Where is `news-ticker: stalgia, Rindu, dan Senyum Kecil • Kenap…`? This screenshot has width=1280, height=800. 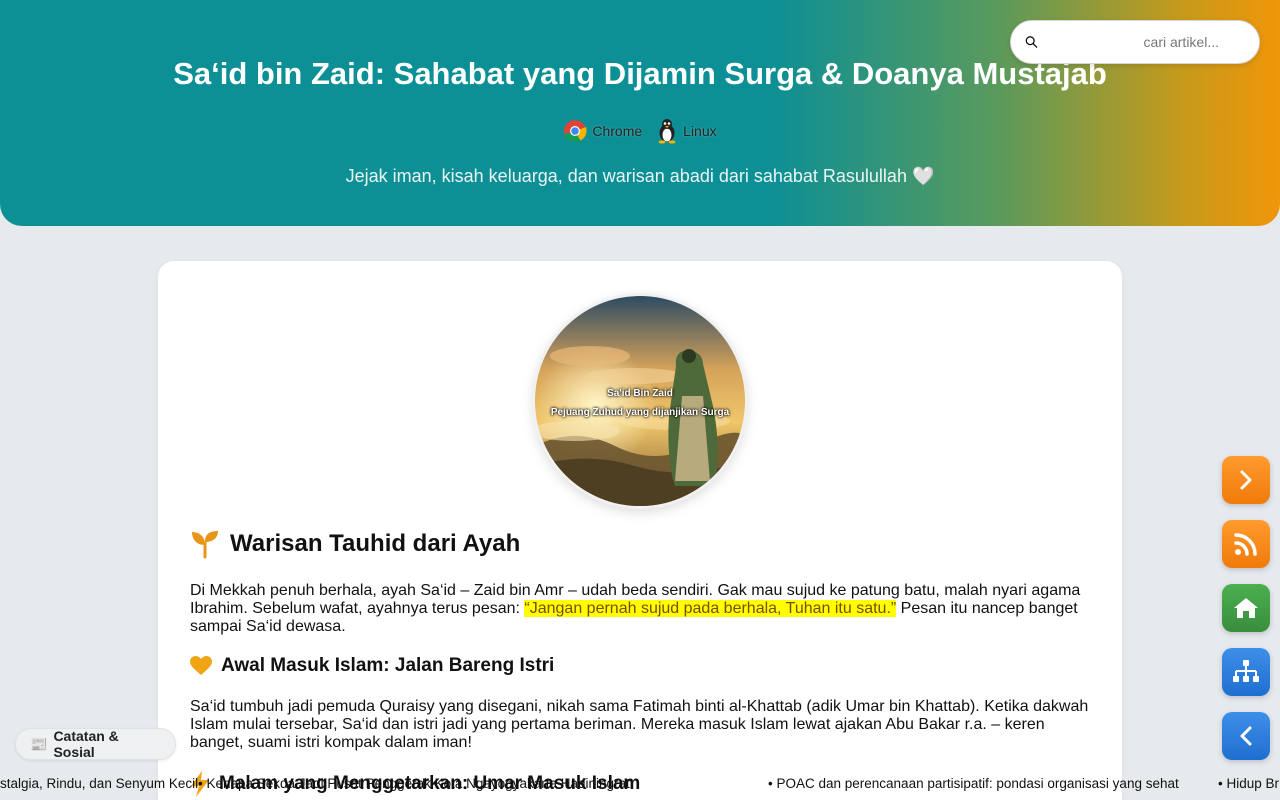
news-ticker: stalgia, Rindu, dan Senyum Kecil • Kenap… is located at coordinates (640, 784).